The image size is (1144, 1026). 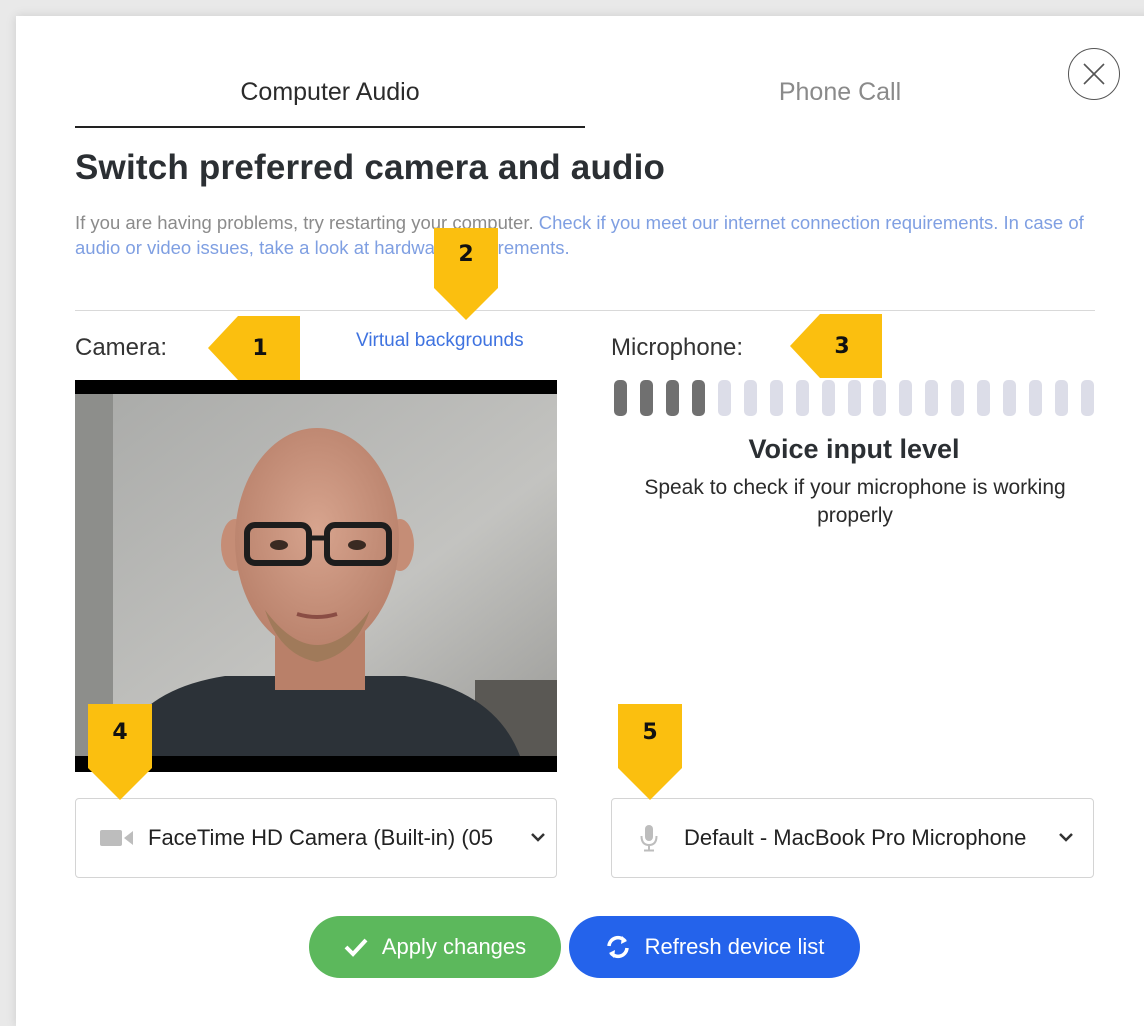 I want to click on microphone-label: Microphone:, so click(x=677, y=347).